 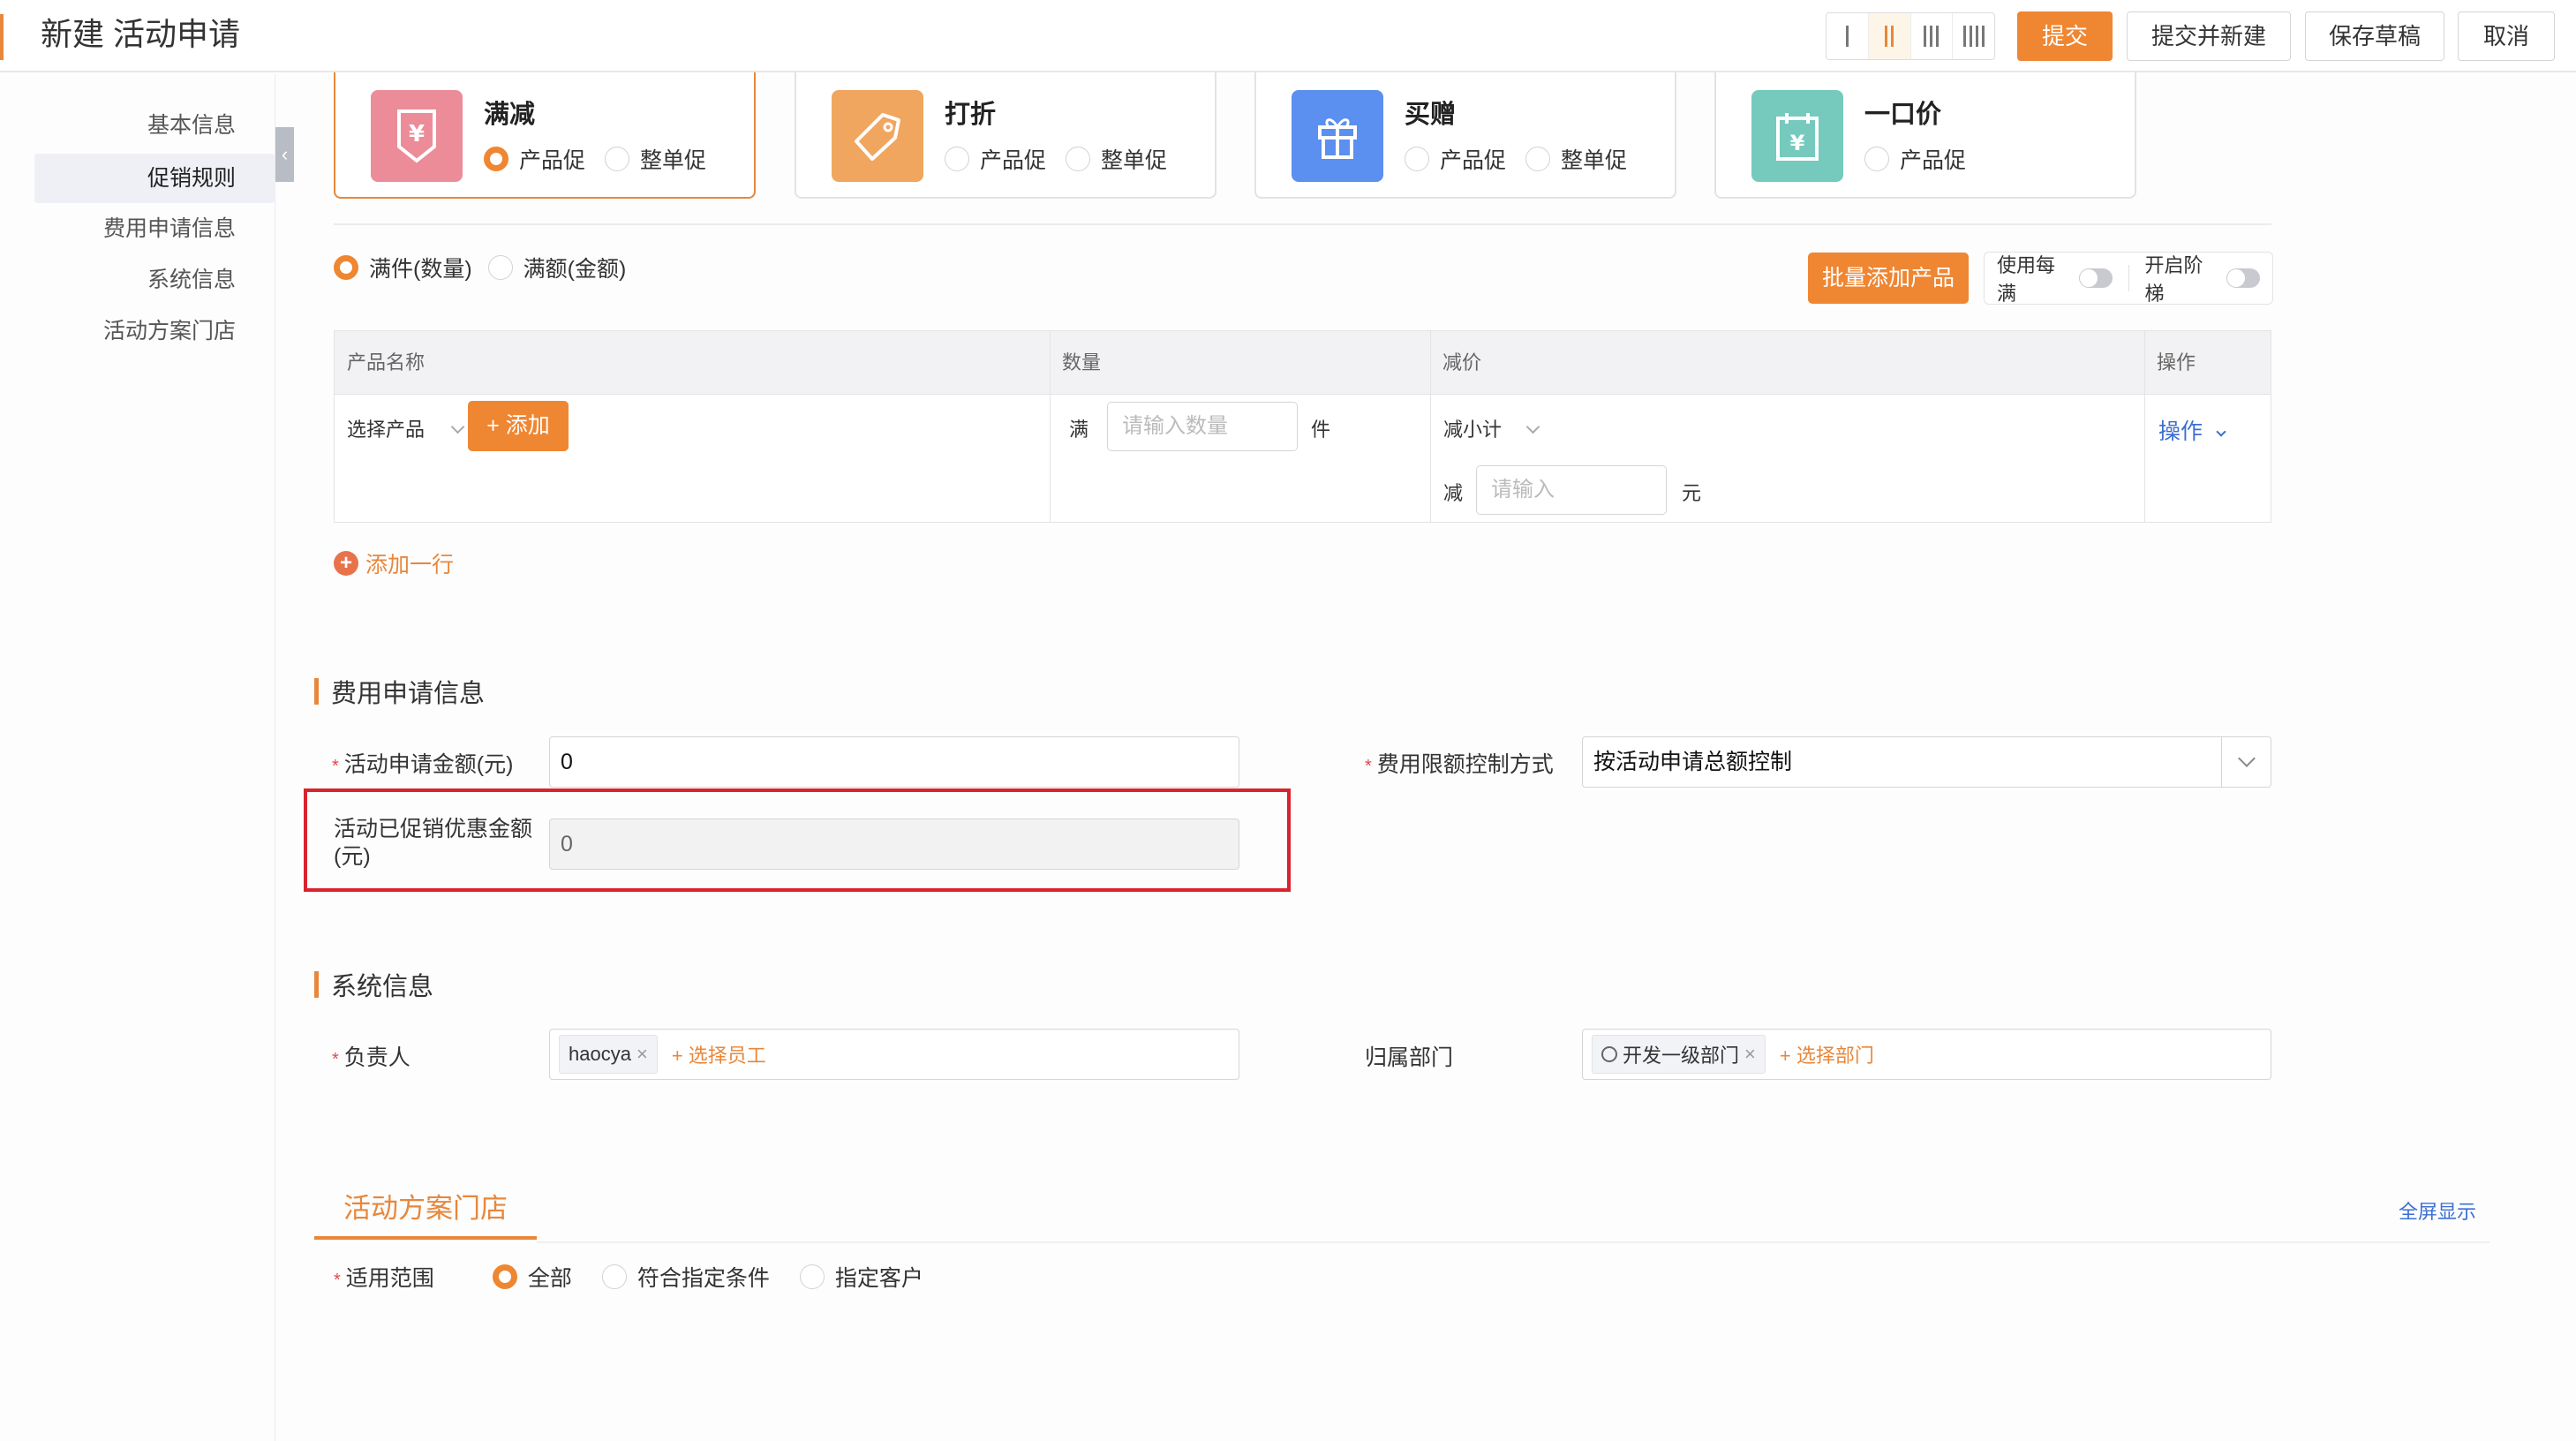 What do you see at coordinates (170, 228) in the screenshot?
I see `sidebar-item-fee-info: 费用申请信息` at bounding box center [170, 228].